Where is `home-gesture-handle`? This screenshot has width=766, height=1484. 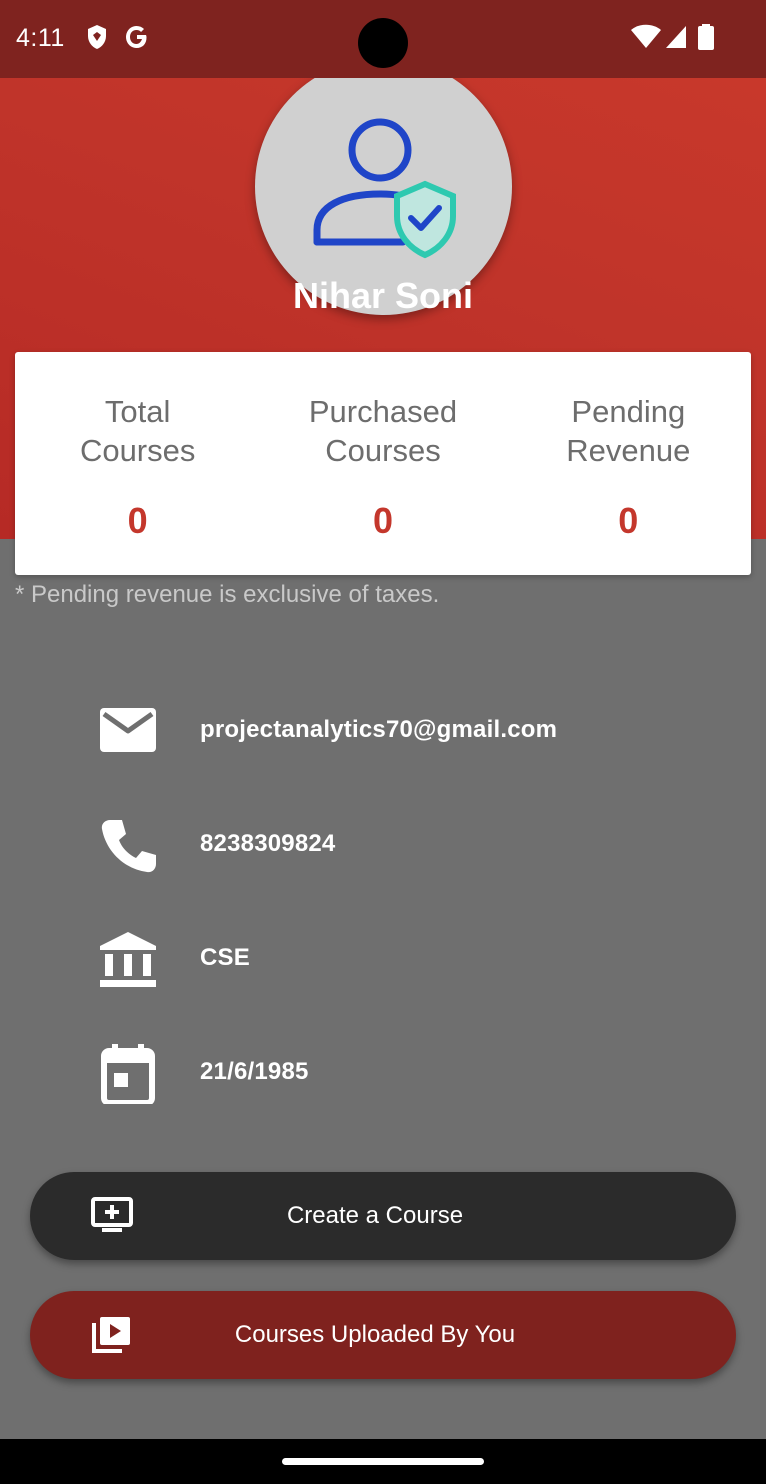 home-gesture-handle is located at coordinates (383, 1461).